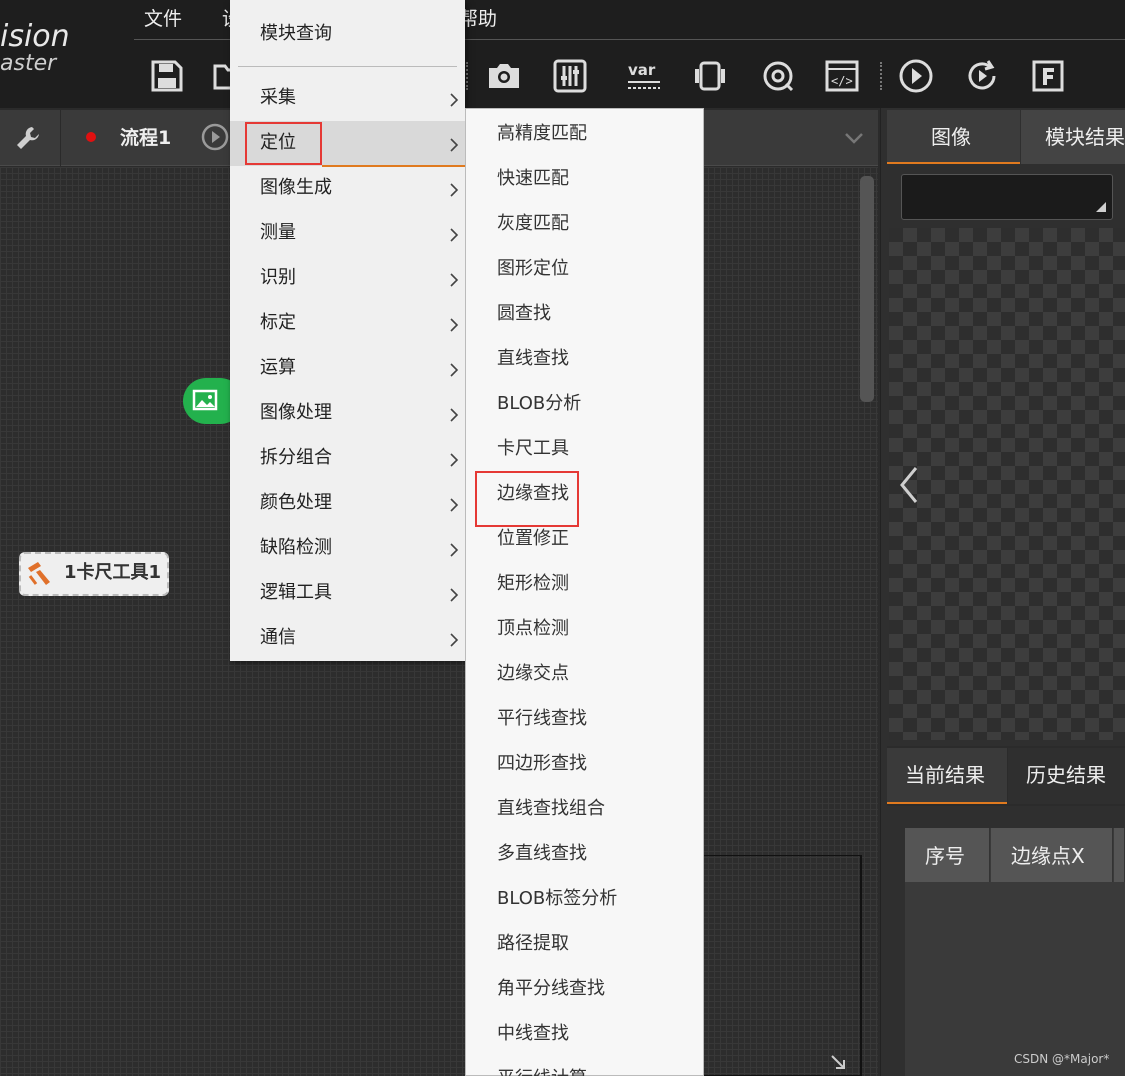 This screenshot has width=1125, height=1076. I want to click on header-divider, so click(60, 138).